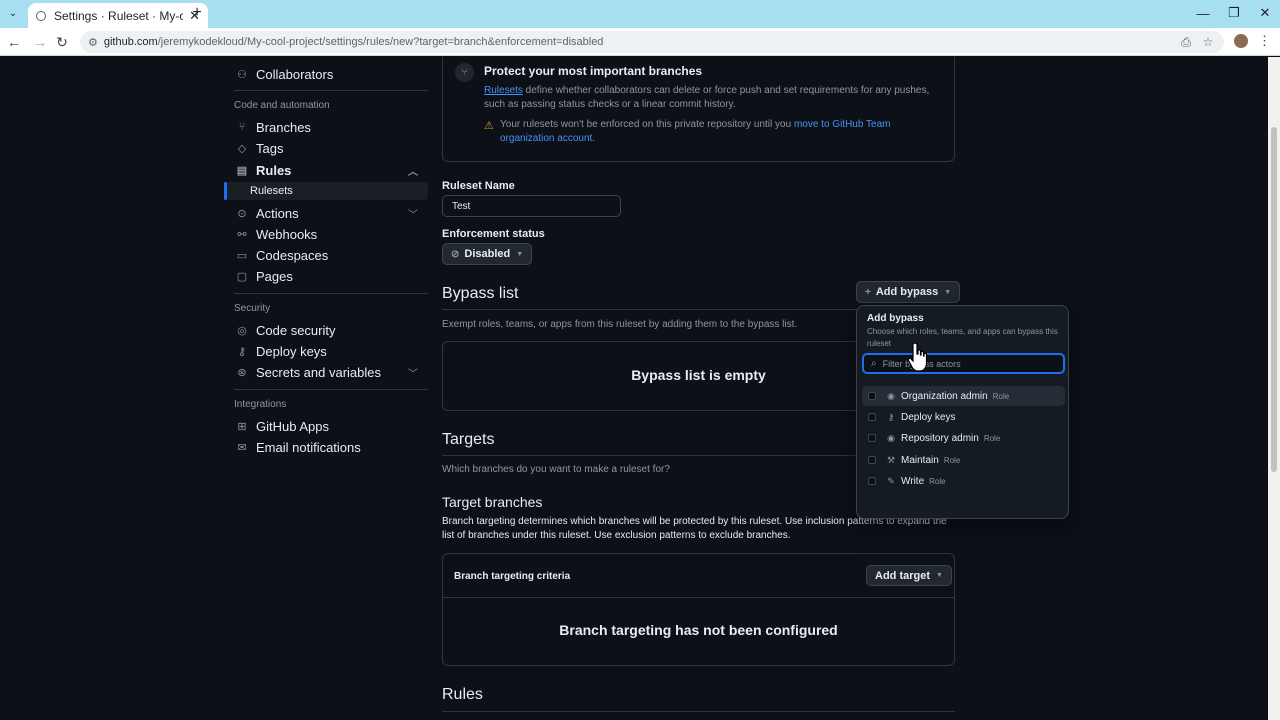 The height and width of the screenshot is (720, 1280). I want to click on minimize-icon: —, so click(1203, 13).